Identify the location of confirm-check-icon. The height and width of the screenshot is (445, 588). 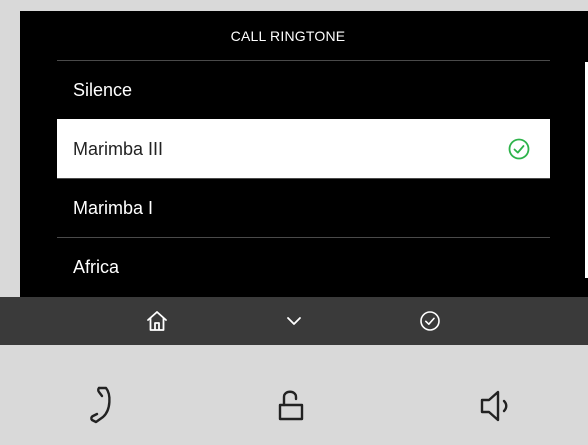
(430, 321).